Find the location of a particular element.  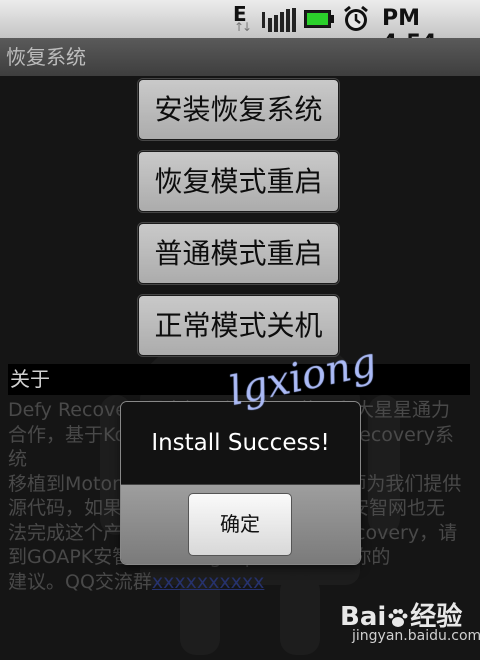

alarm-icon is located at coordinates (356, 18).